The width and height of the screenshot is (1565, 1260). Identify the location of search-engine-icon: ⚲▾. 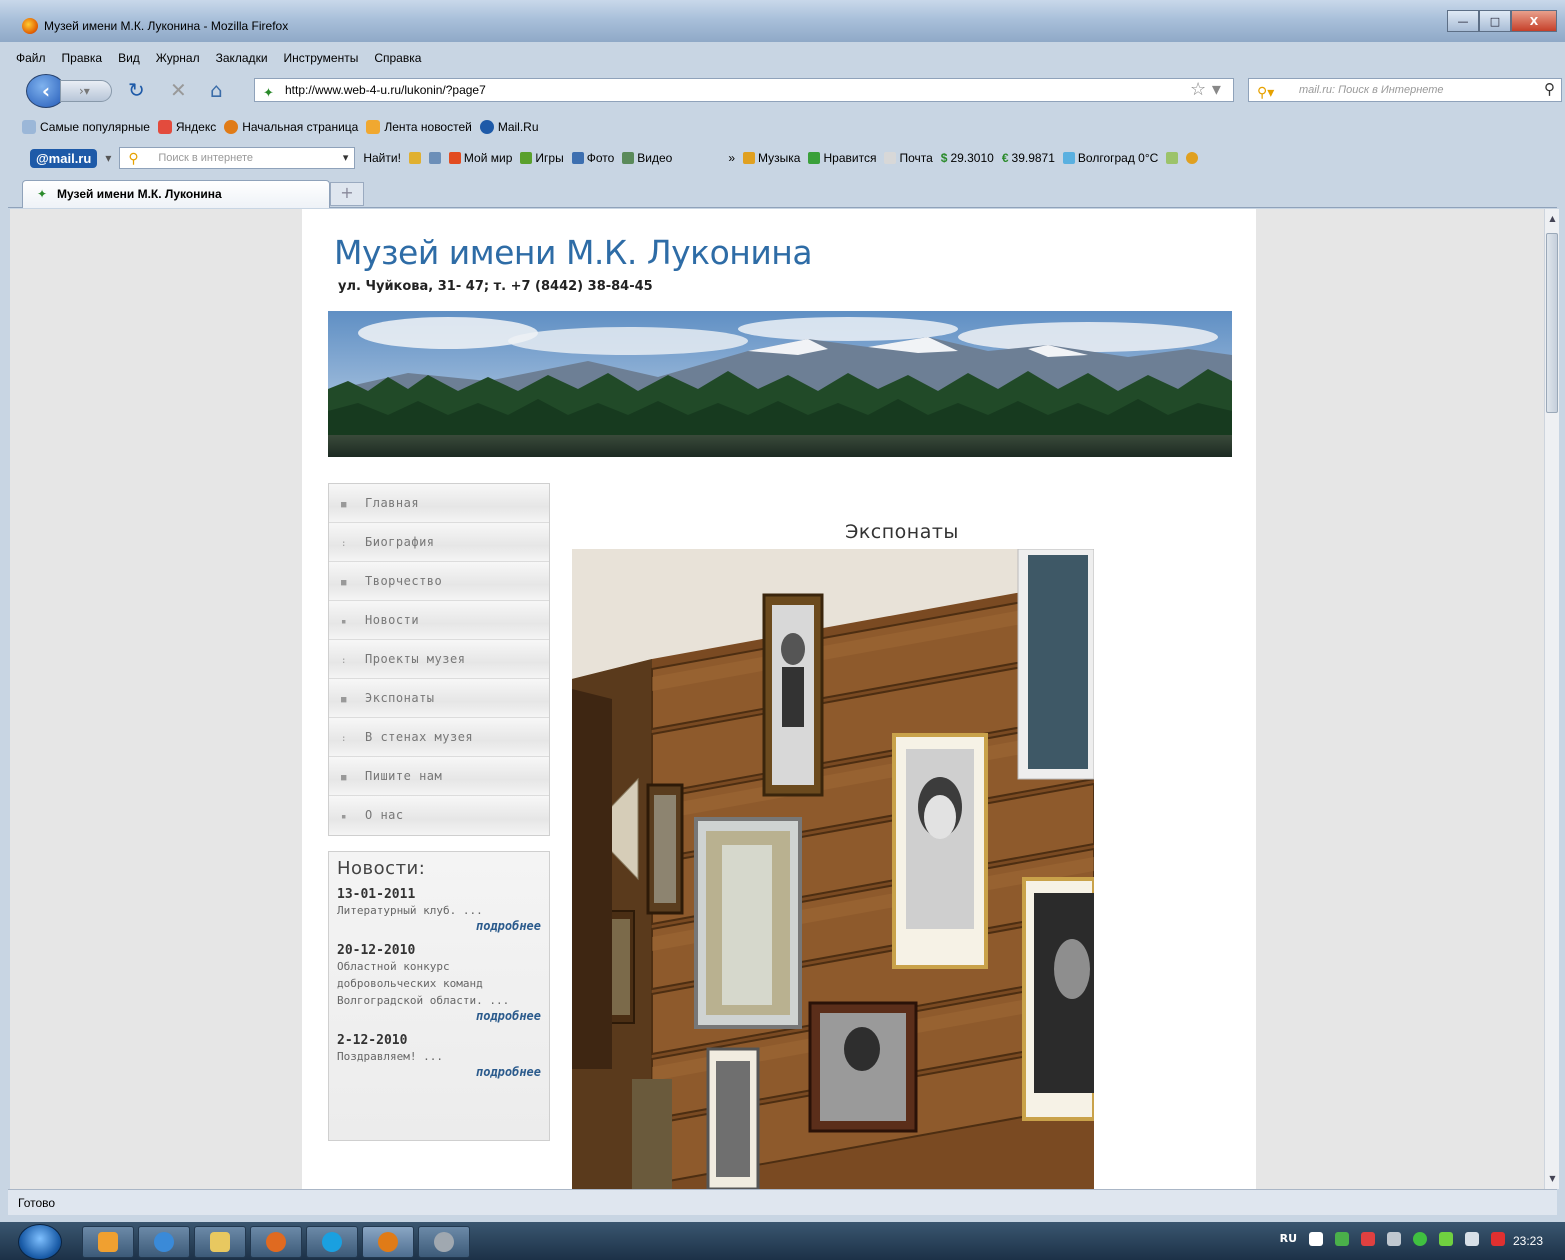
(1265, 92).